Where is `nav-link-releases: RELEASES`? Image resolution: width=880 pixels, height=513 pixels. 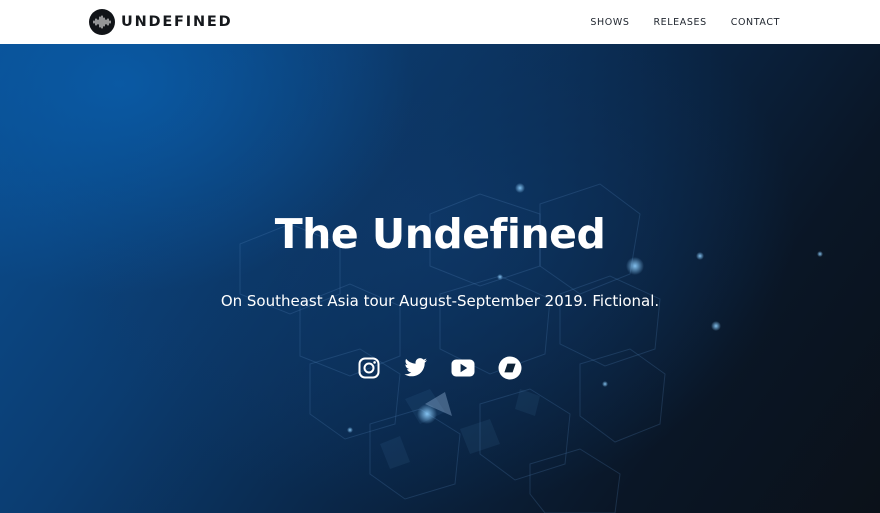 nav-link-releases: RELEASES is located at coordinates (679, 22).